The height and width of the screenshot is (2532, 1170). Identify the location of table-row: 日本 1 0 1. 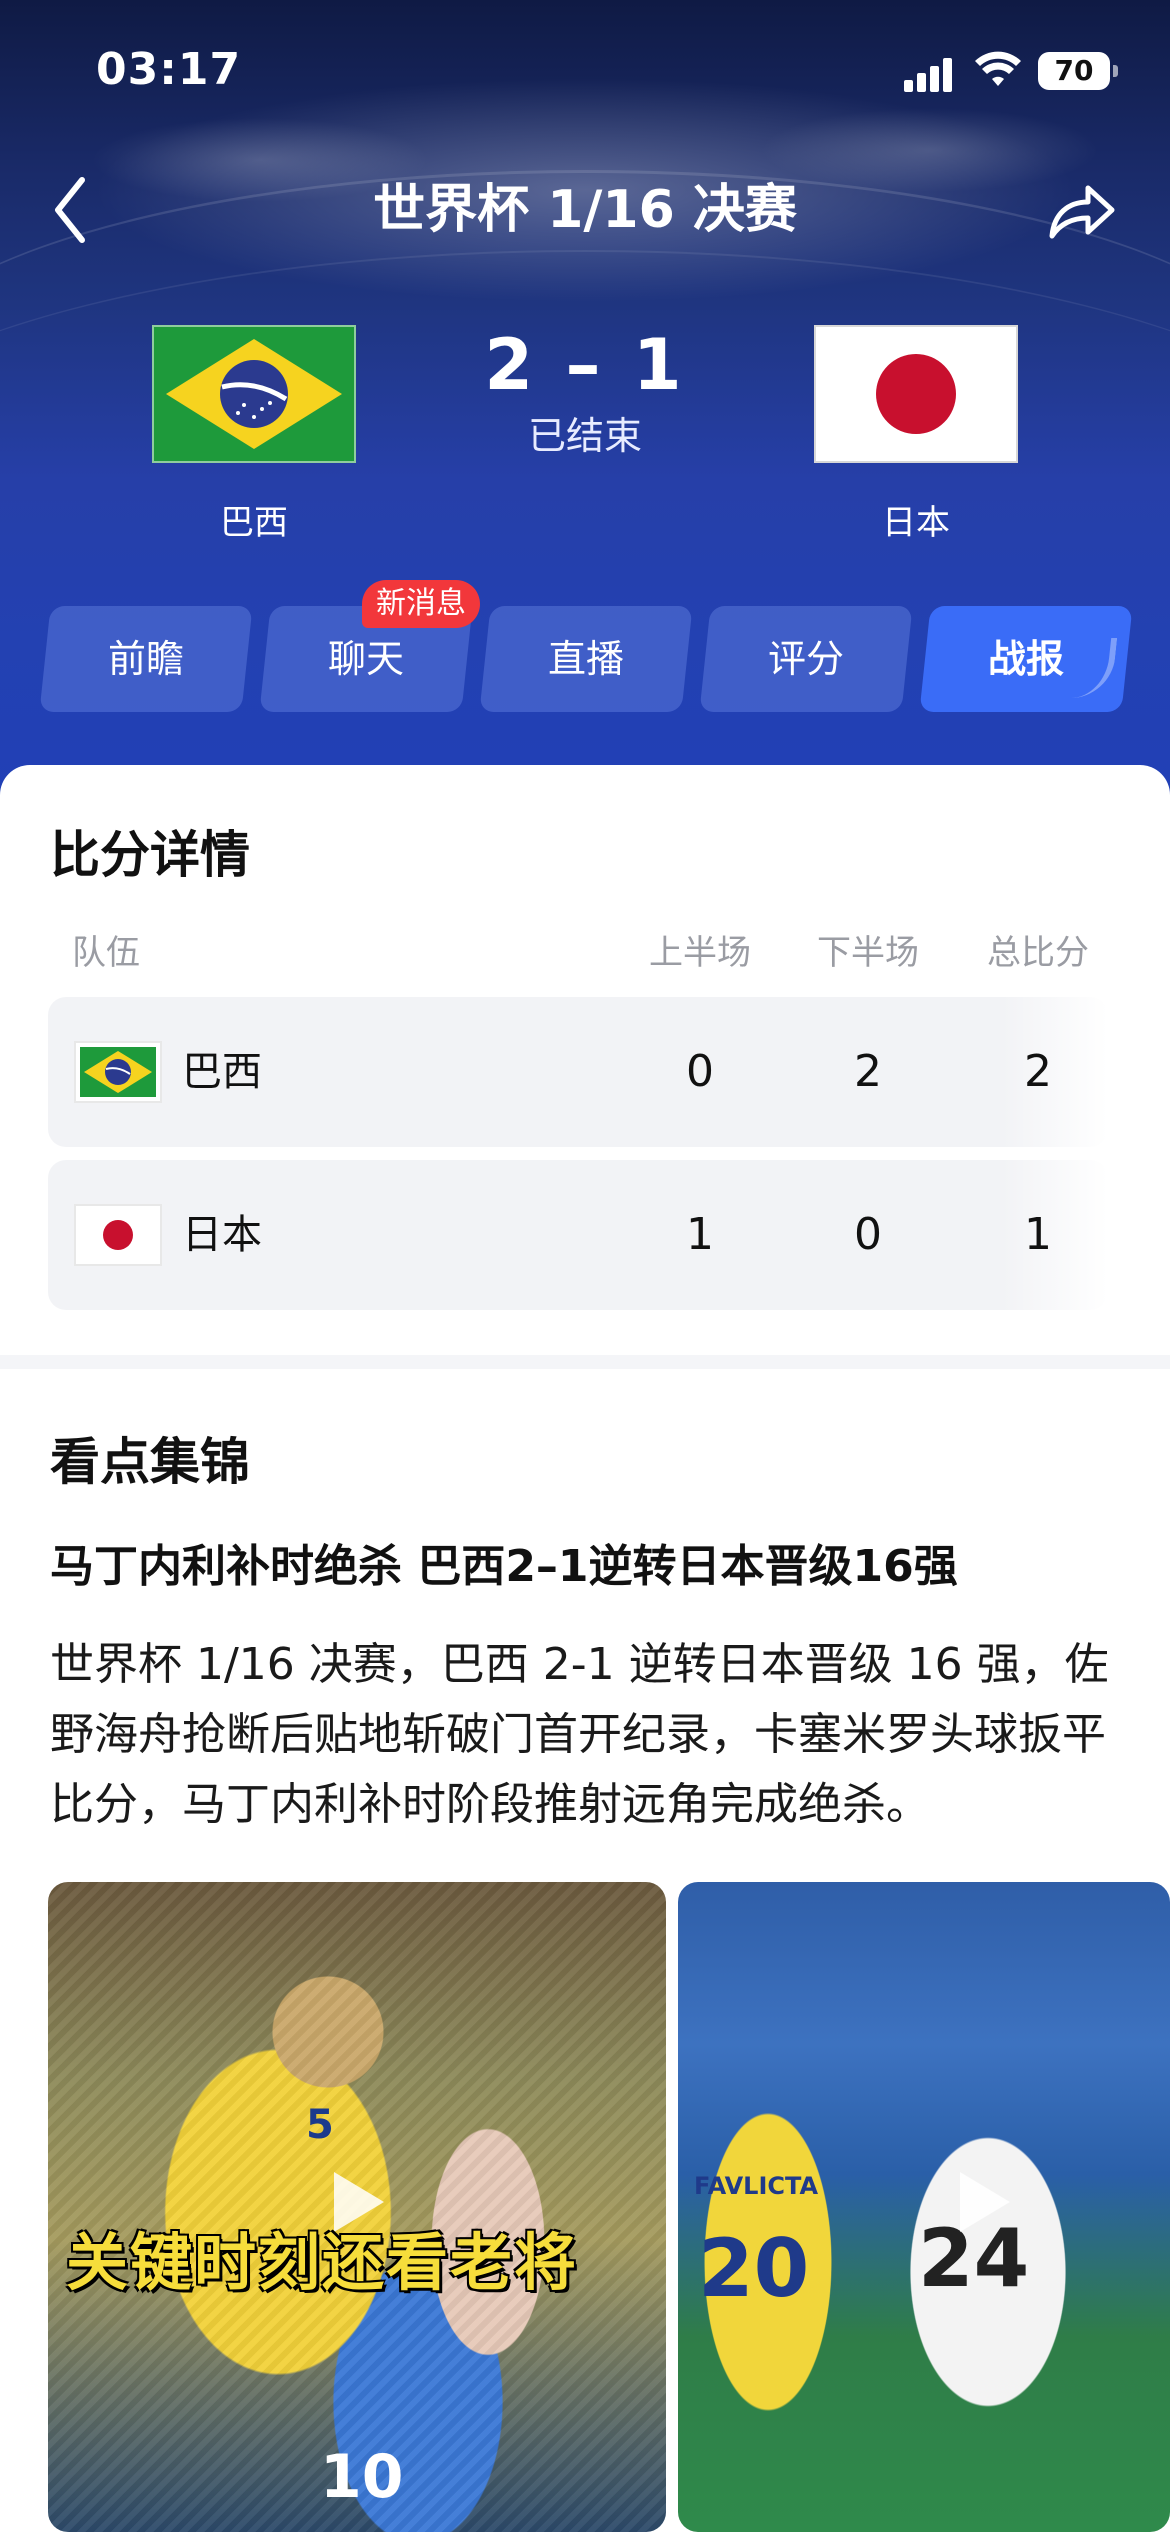
(578, 1235).